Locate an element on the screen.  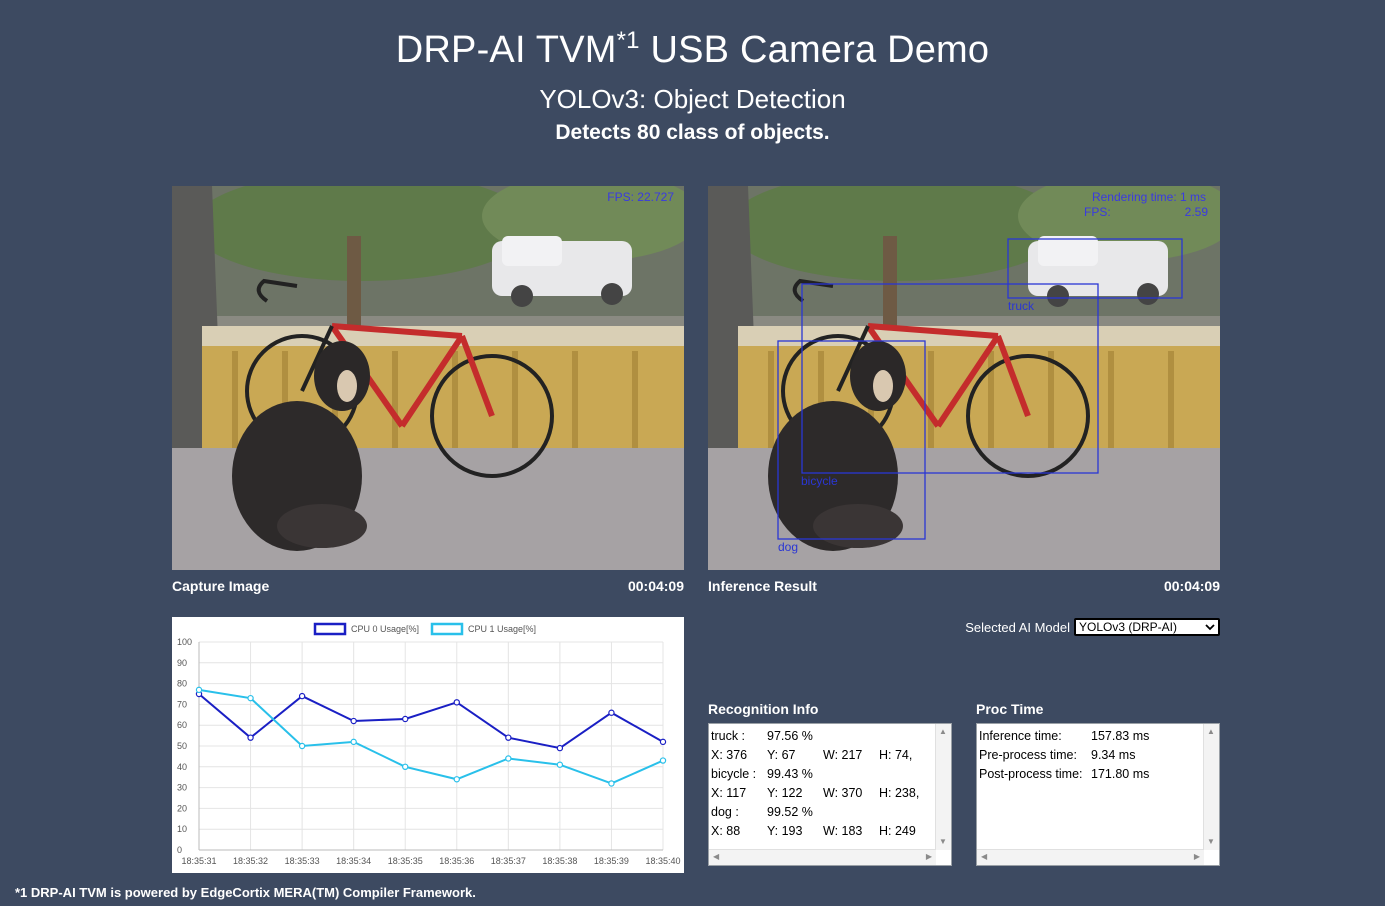
recognition-cell: Y: 67 is located at coordinates (781, 755).